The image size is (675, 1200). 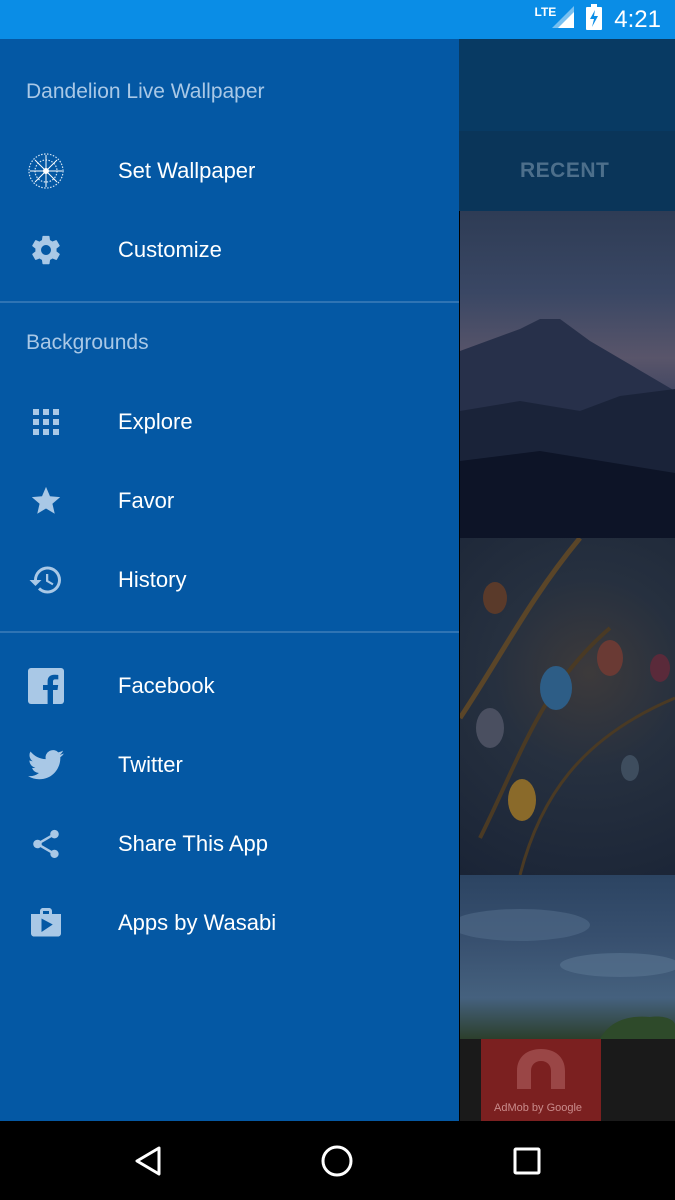 I want to click on clock: 4:21, so click(x=637, y=19).